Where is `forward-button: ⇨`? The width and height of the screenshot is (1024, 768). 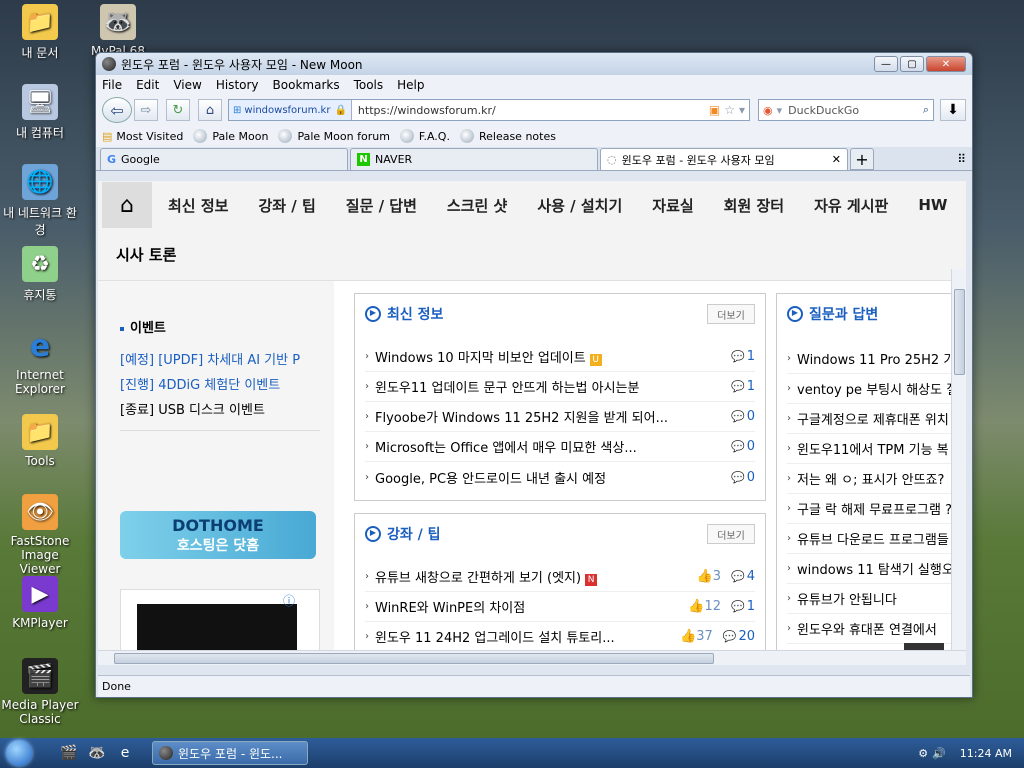
forward-button: ⇨ is located at coordinates (146, 110).